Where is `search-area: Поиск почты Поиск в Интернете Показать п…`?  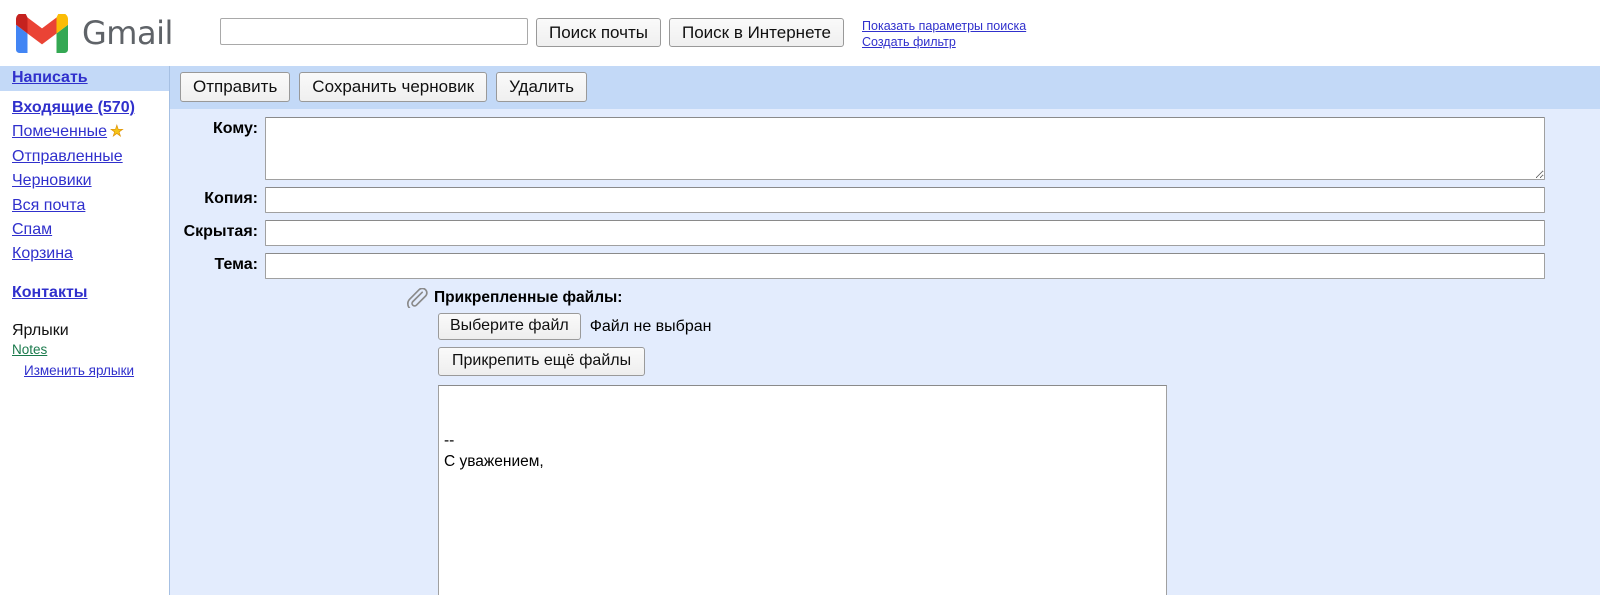
search-area: Поиск почты Поиск в Интернете Показать п… is located at coordinates (623, 33).